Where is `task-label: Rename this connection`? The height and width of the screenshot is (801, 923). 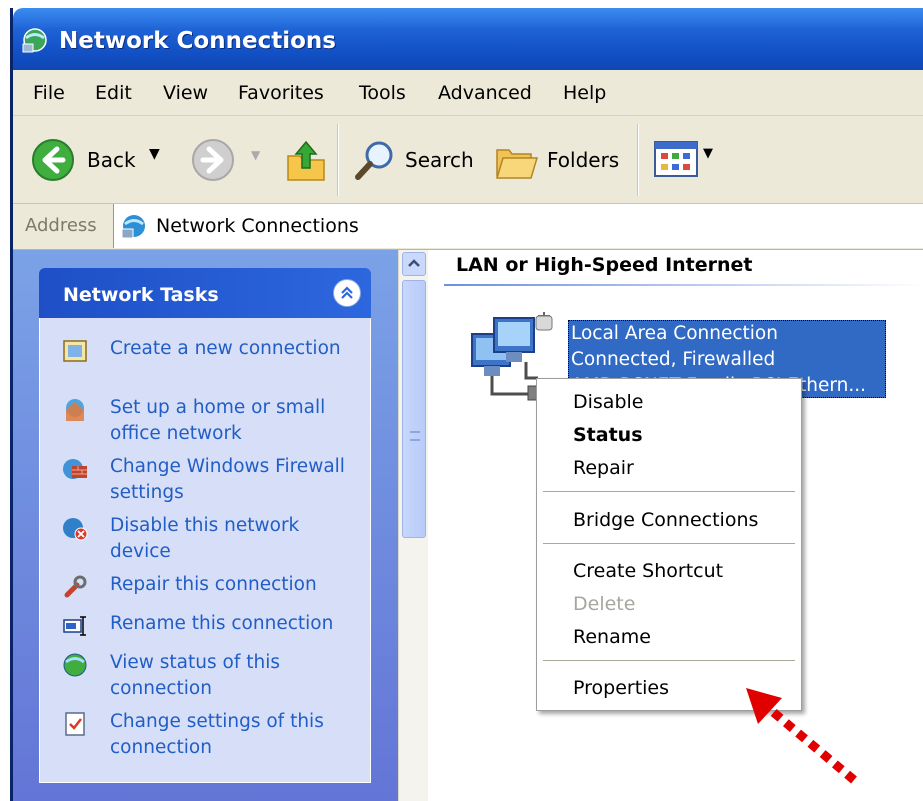
task-label: Rename this connection is located at coordinates (222, 623).